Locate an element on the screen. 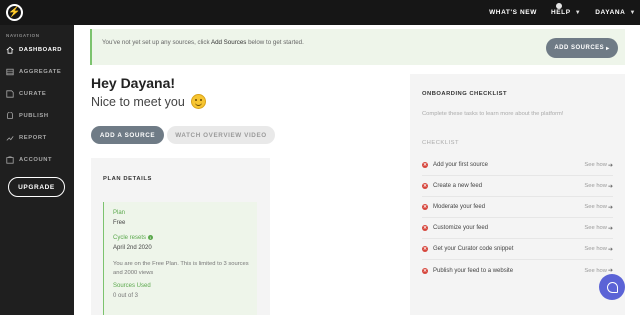  upgrade-button: UPGRADE is located at coordinates (36, 187).